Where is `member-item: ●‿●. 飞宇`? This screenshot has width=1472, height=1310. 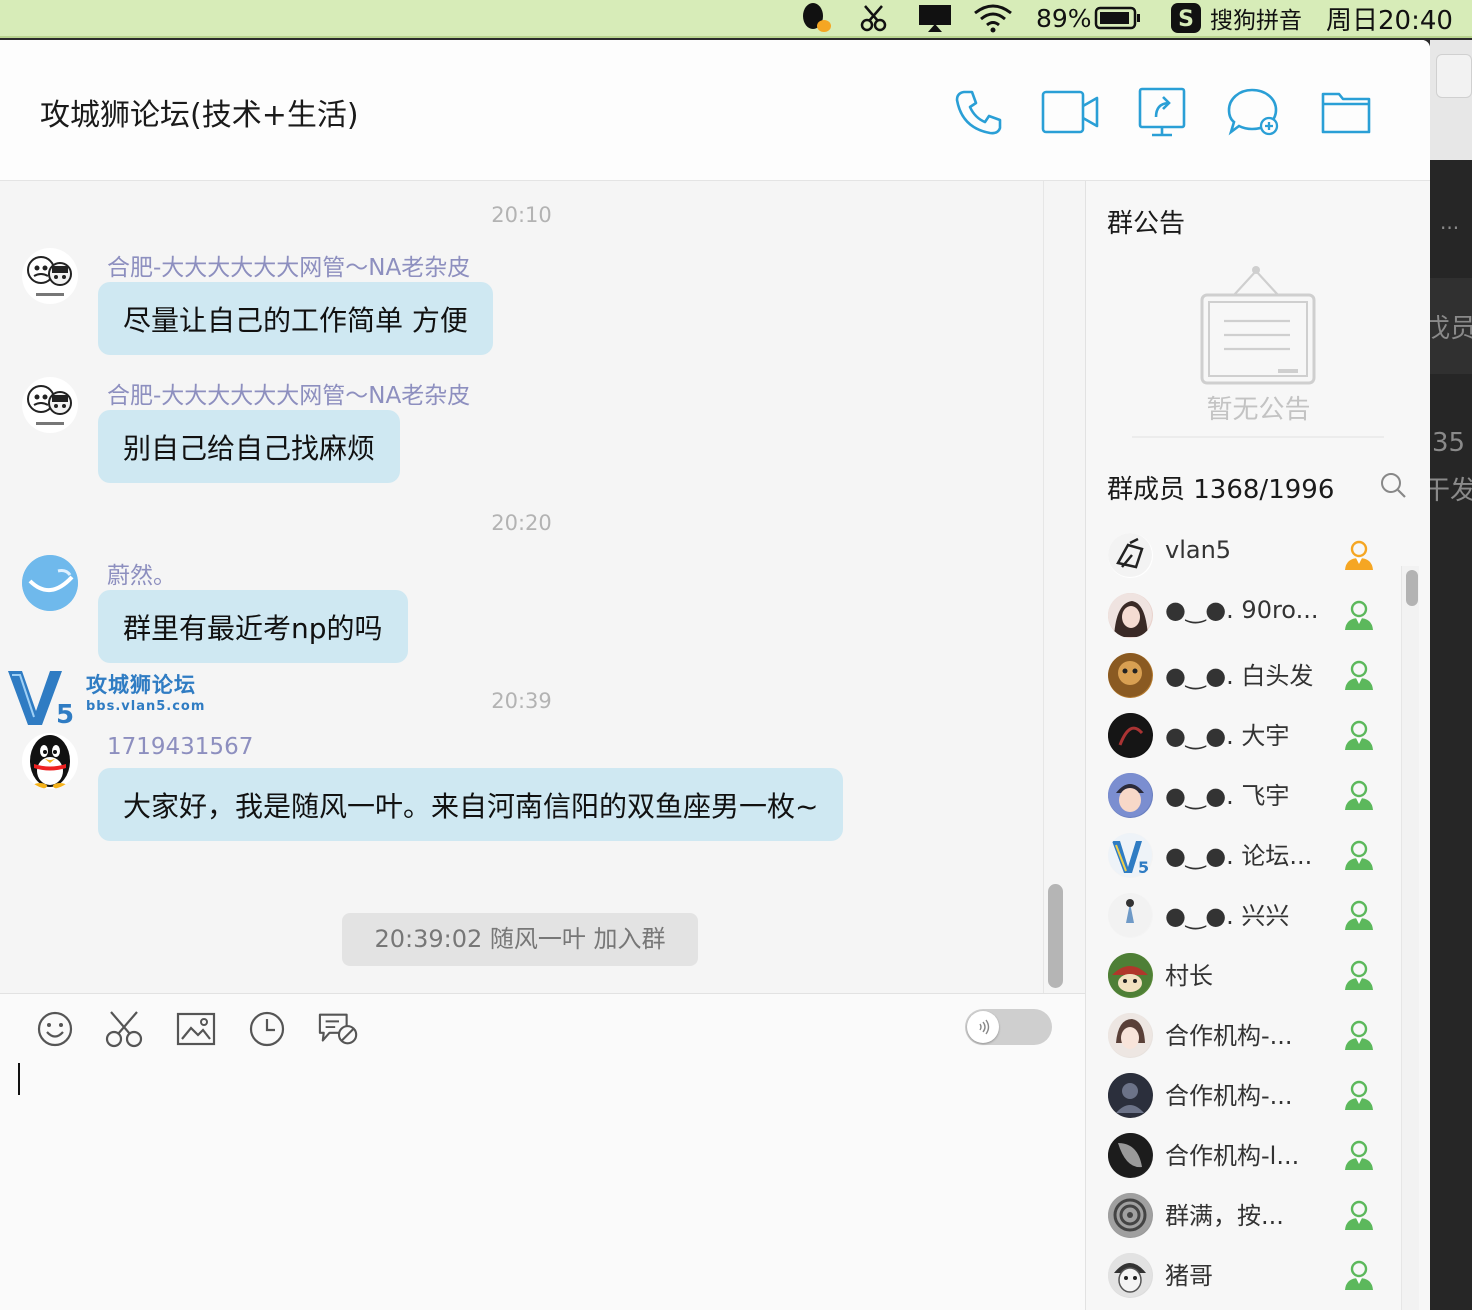
member-item: ●‿●. 飞宇 is located at coordinates (1258, 796).